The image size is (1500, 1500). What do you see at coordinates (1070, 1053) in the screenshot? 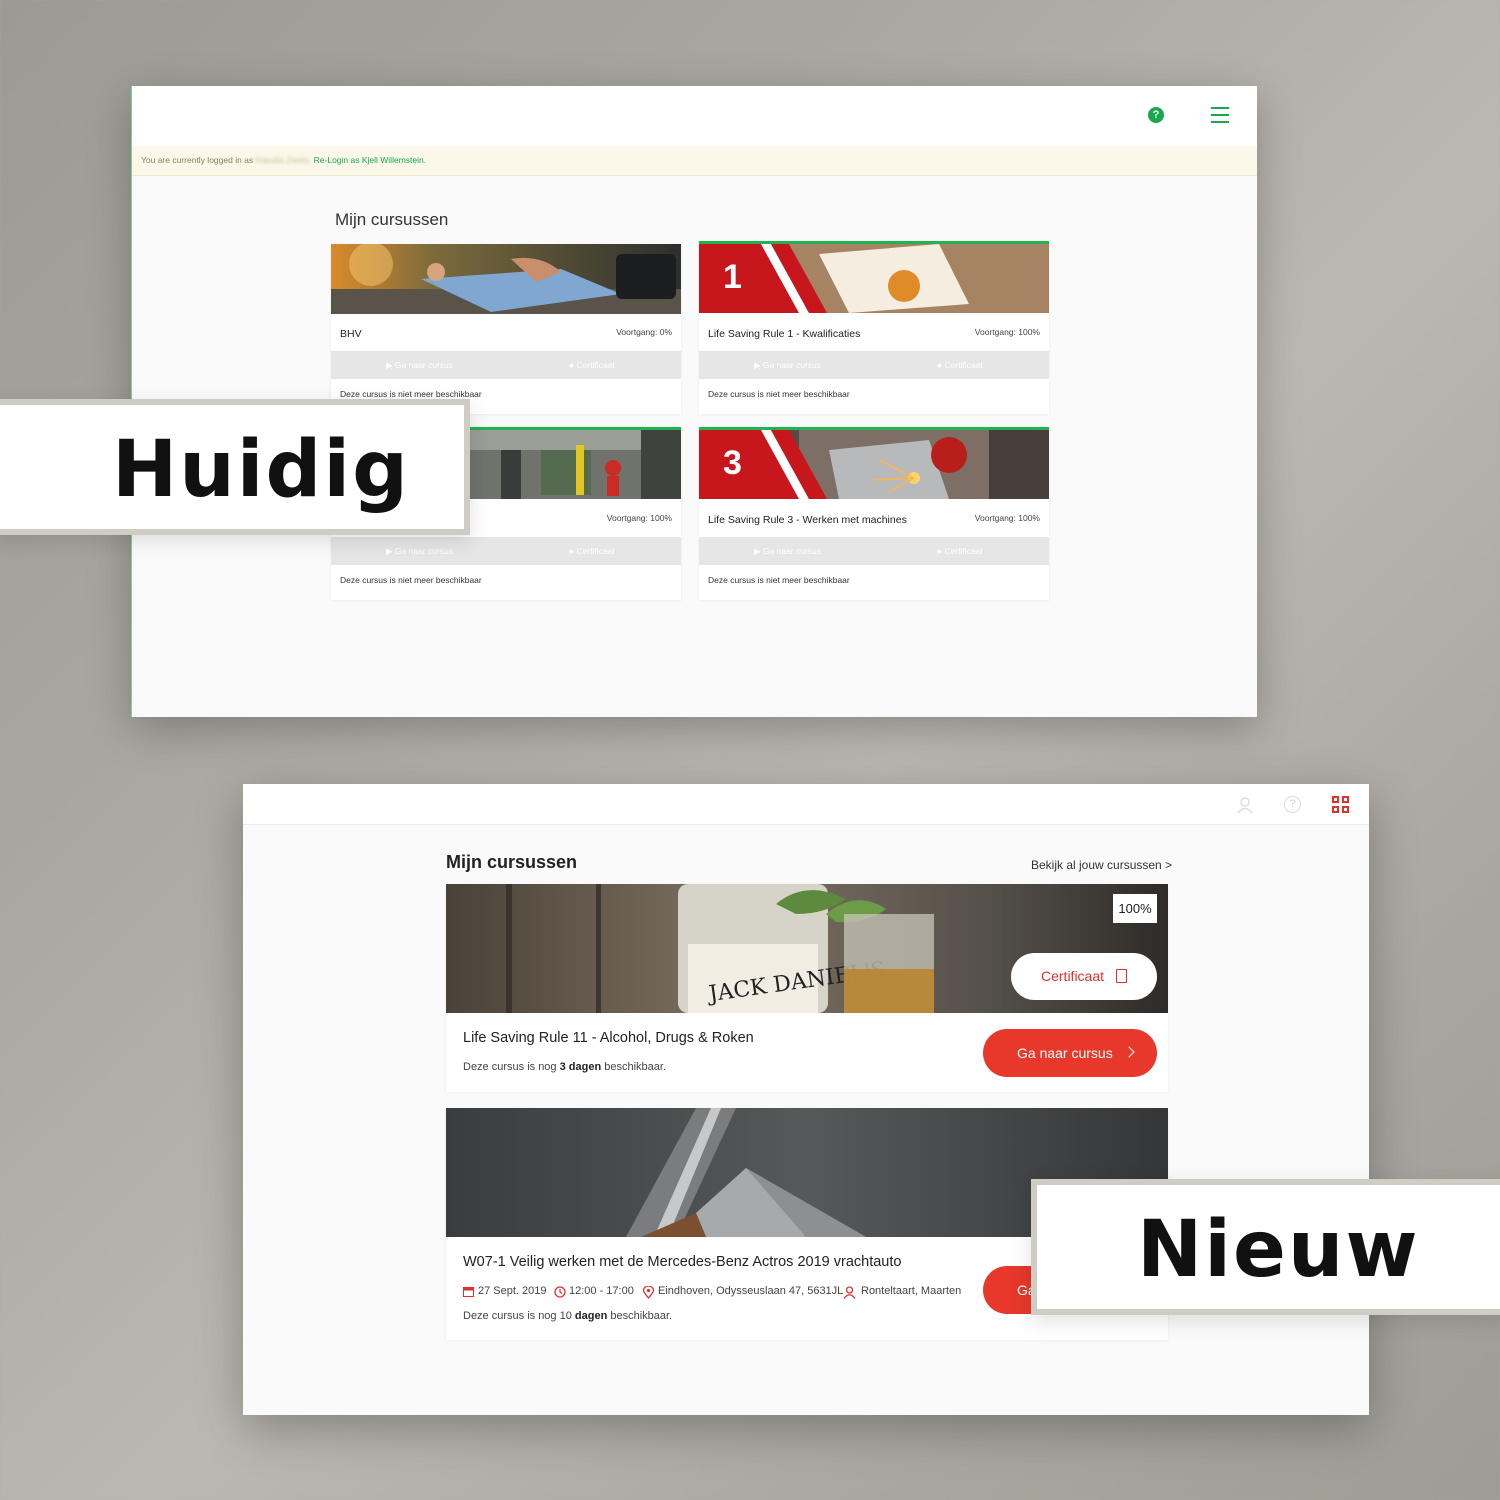
I see `go-to-course-button: Ga naar cursus` at bounding box center [1070, 1053].